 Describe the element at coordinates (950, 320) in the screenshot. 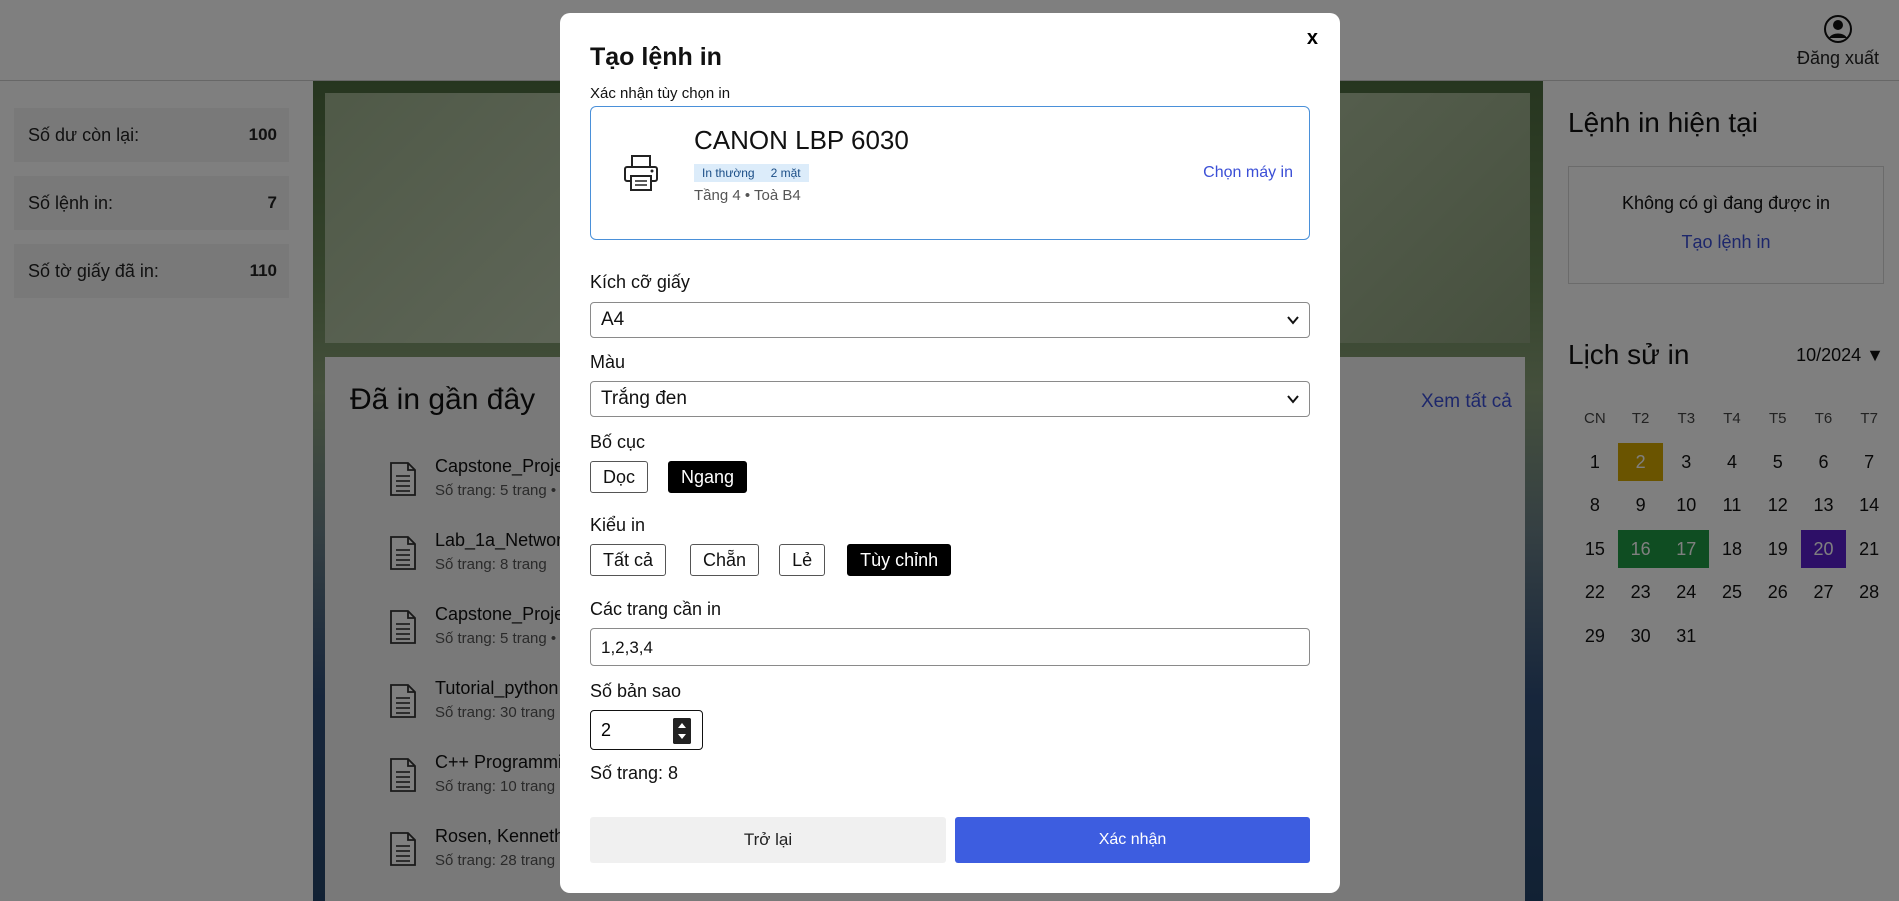

I see `paper-size-select: A4` at that location.